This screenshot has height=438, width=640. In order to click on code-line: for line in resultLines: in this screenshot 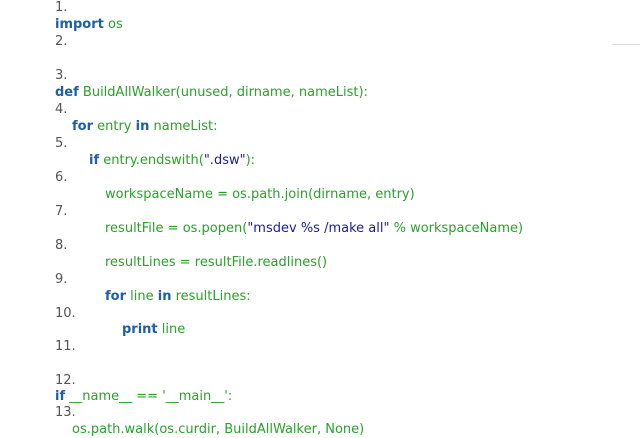, I will do `click(178, 297)`.